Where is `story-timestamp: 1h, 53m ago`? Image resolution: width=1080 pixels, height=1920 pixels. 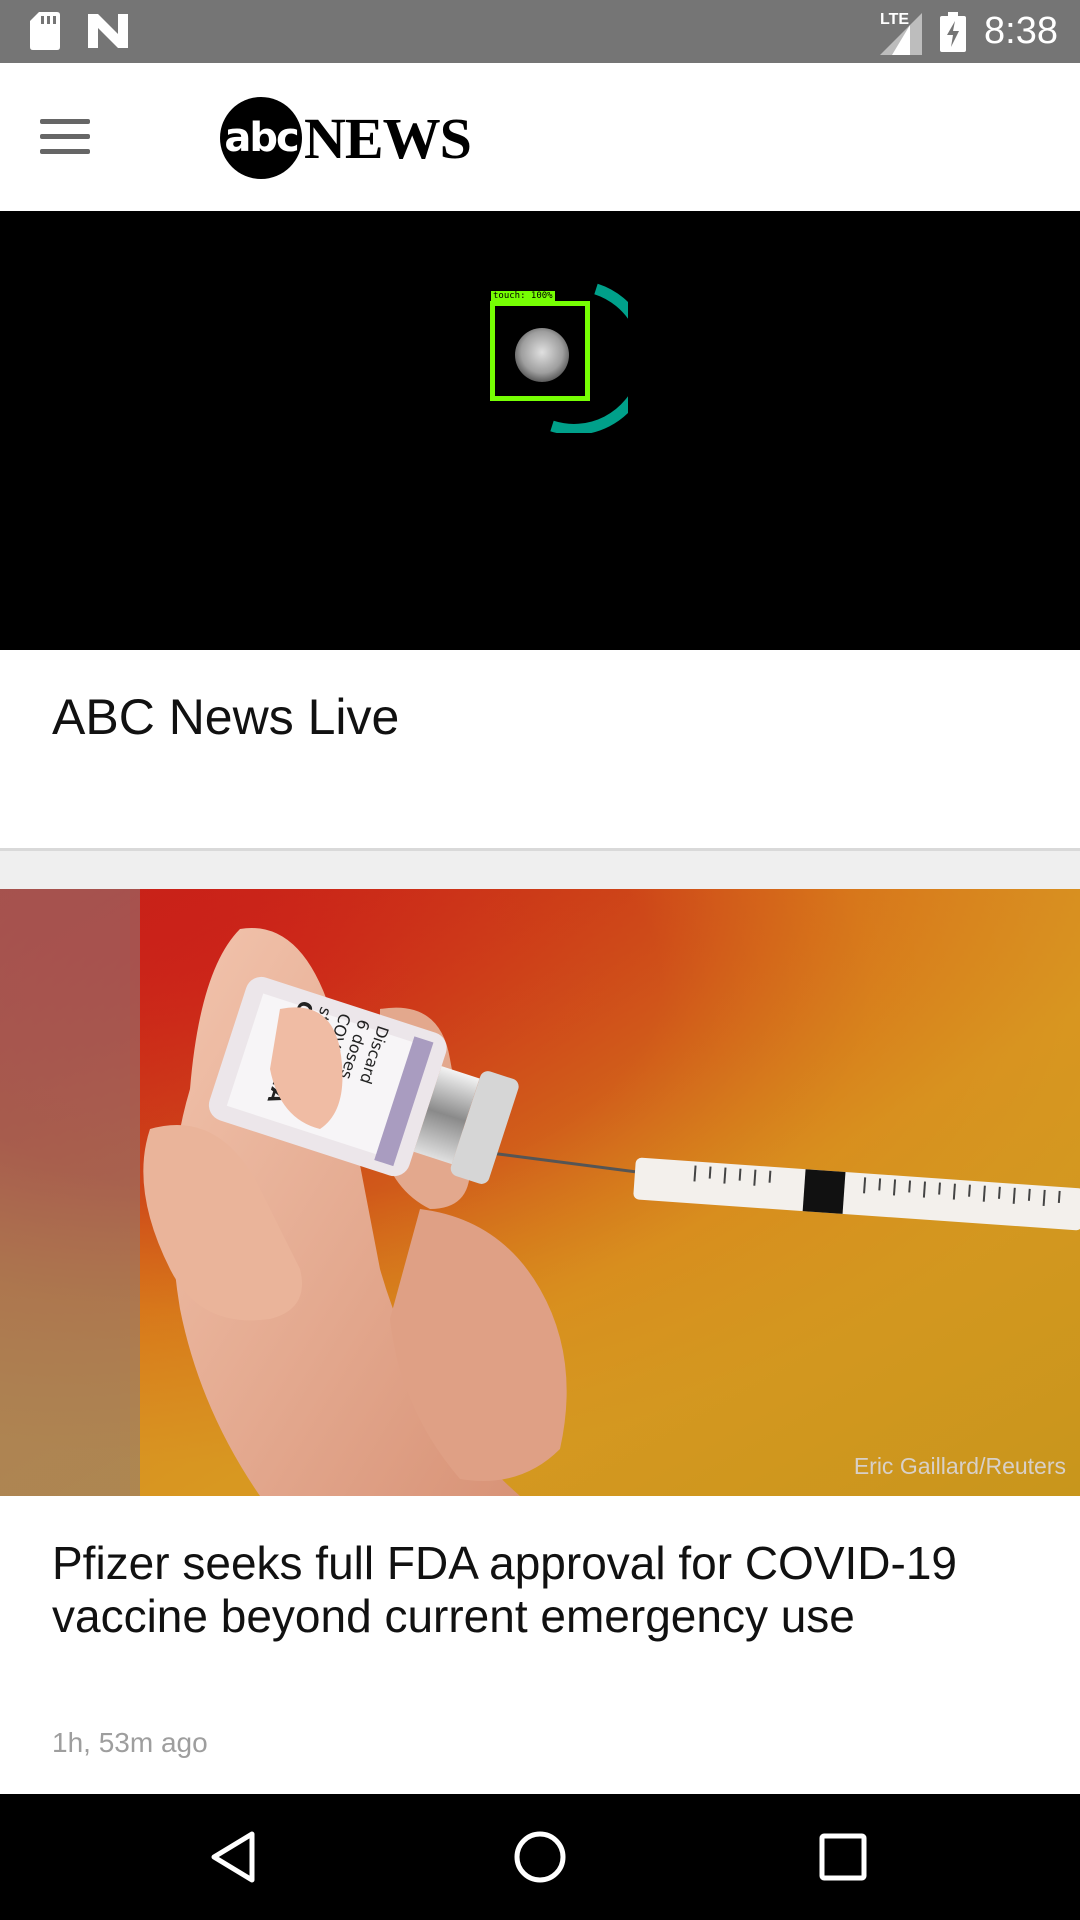
story-timestamp: 1h, 53m ago is located at coordinates (130, 1742).